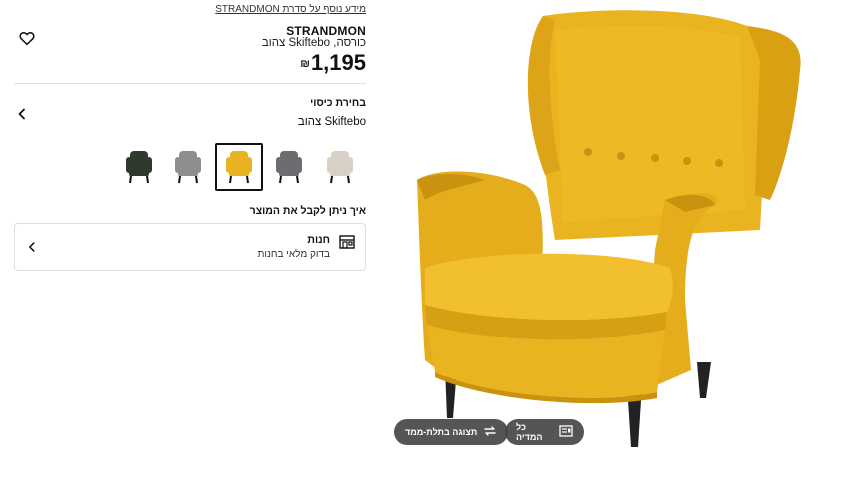 This screenshot has width=842, height=485. I want to click on store-title: חנות, so click(318, 240).